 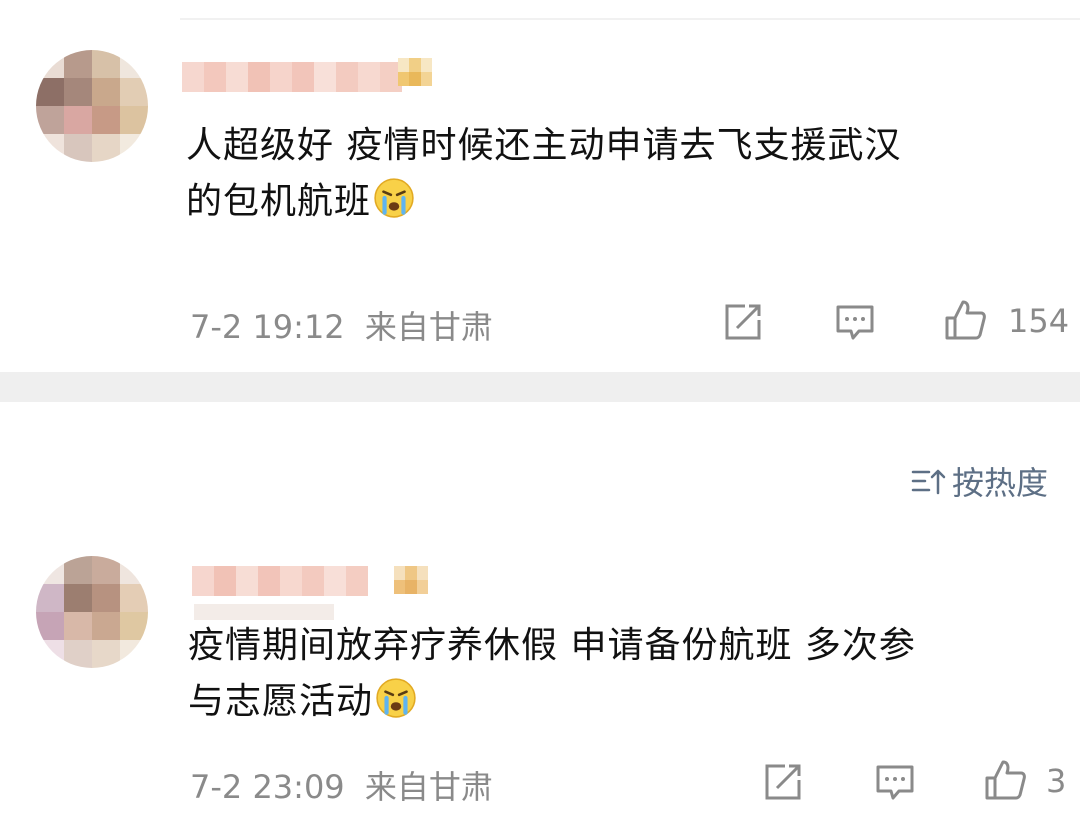 I want to click on section-divider, so click(x=540, y=387).